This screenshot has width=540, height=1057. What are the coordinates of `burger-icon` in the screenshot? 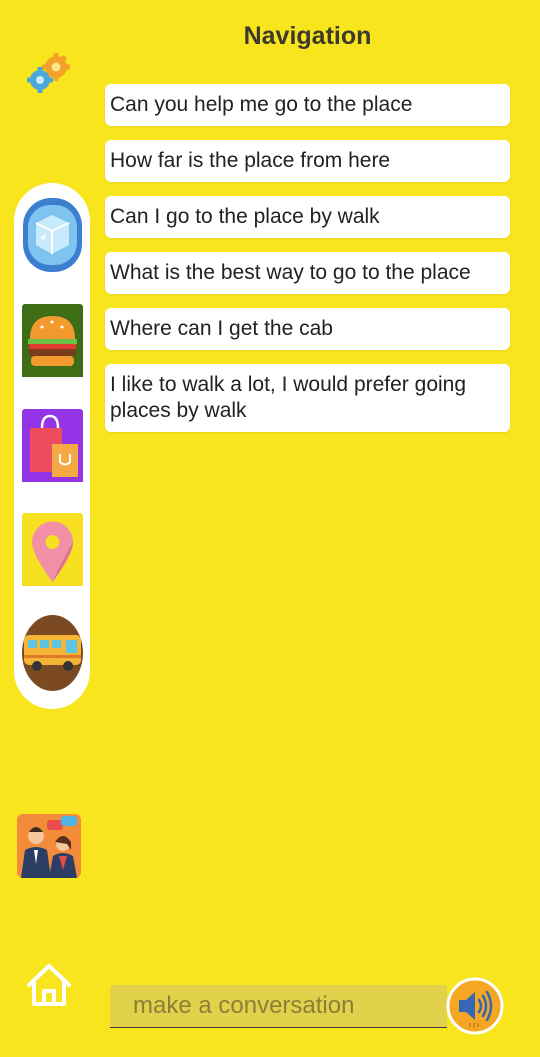 It's located at (52, 339).